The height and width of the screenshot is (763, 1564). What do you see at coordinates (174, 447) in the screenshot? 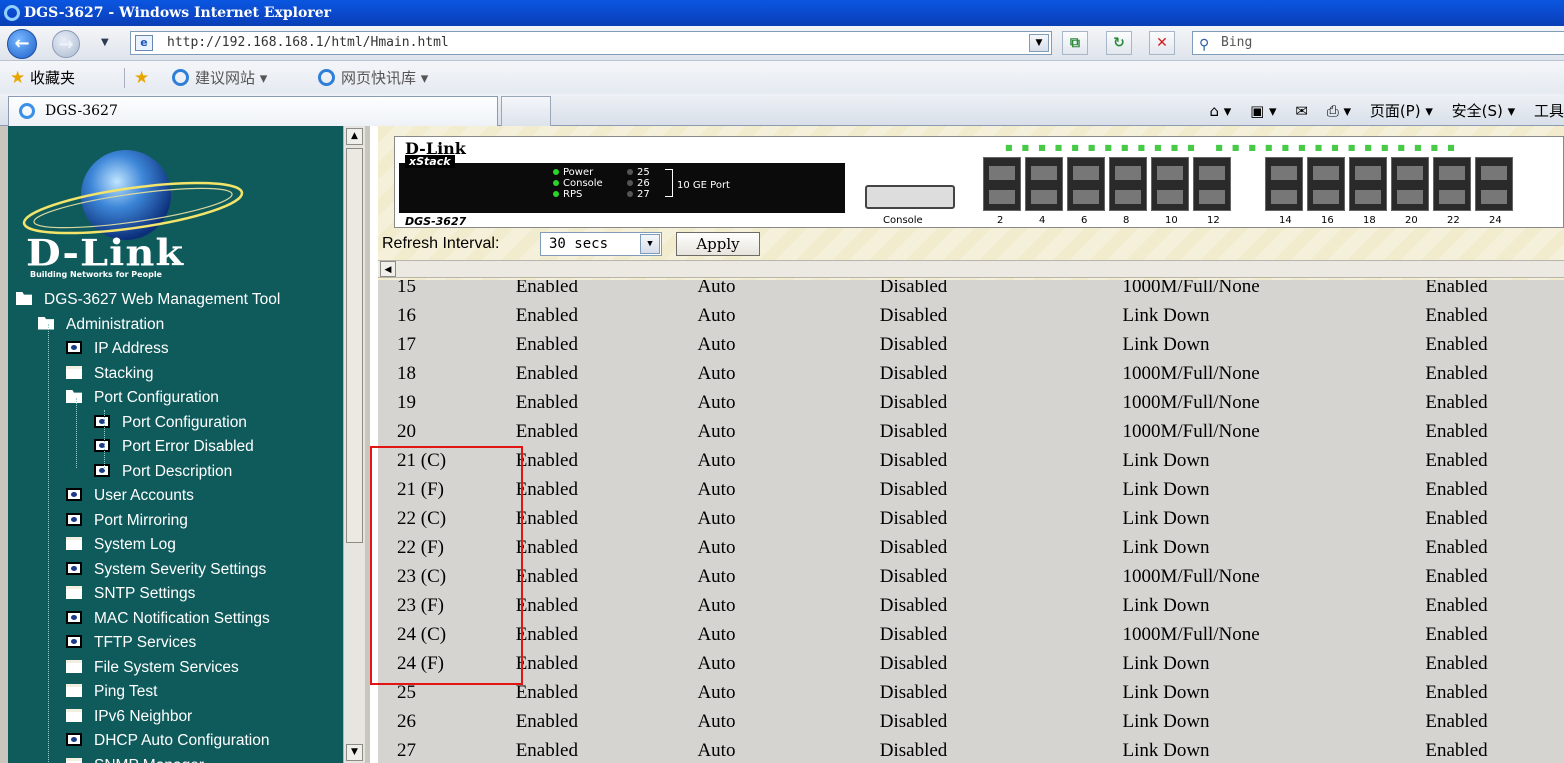
I see `tree-item: Port Error Disabled` at bounding box center [174, 447].